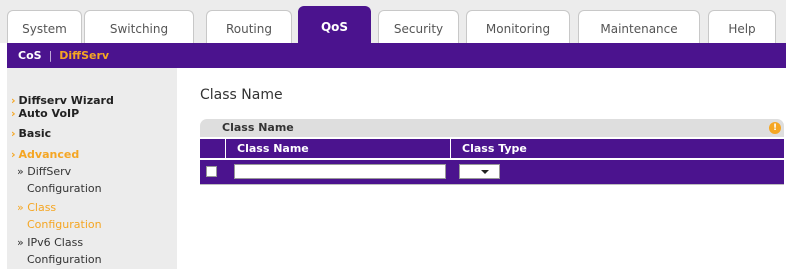 The width and height of the screenshot is (786, 269). What do you see at coordinates (213, 148) in the screenshot?
I see `header-cell-checkbox` at bounding box center [213, 148].